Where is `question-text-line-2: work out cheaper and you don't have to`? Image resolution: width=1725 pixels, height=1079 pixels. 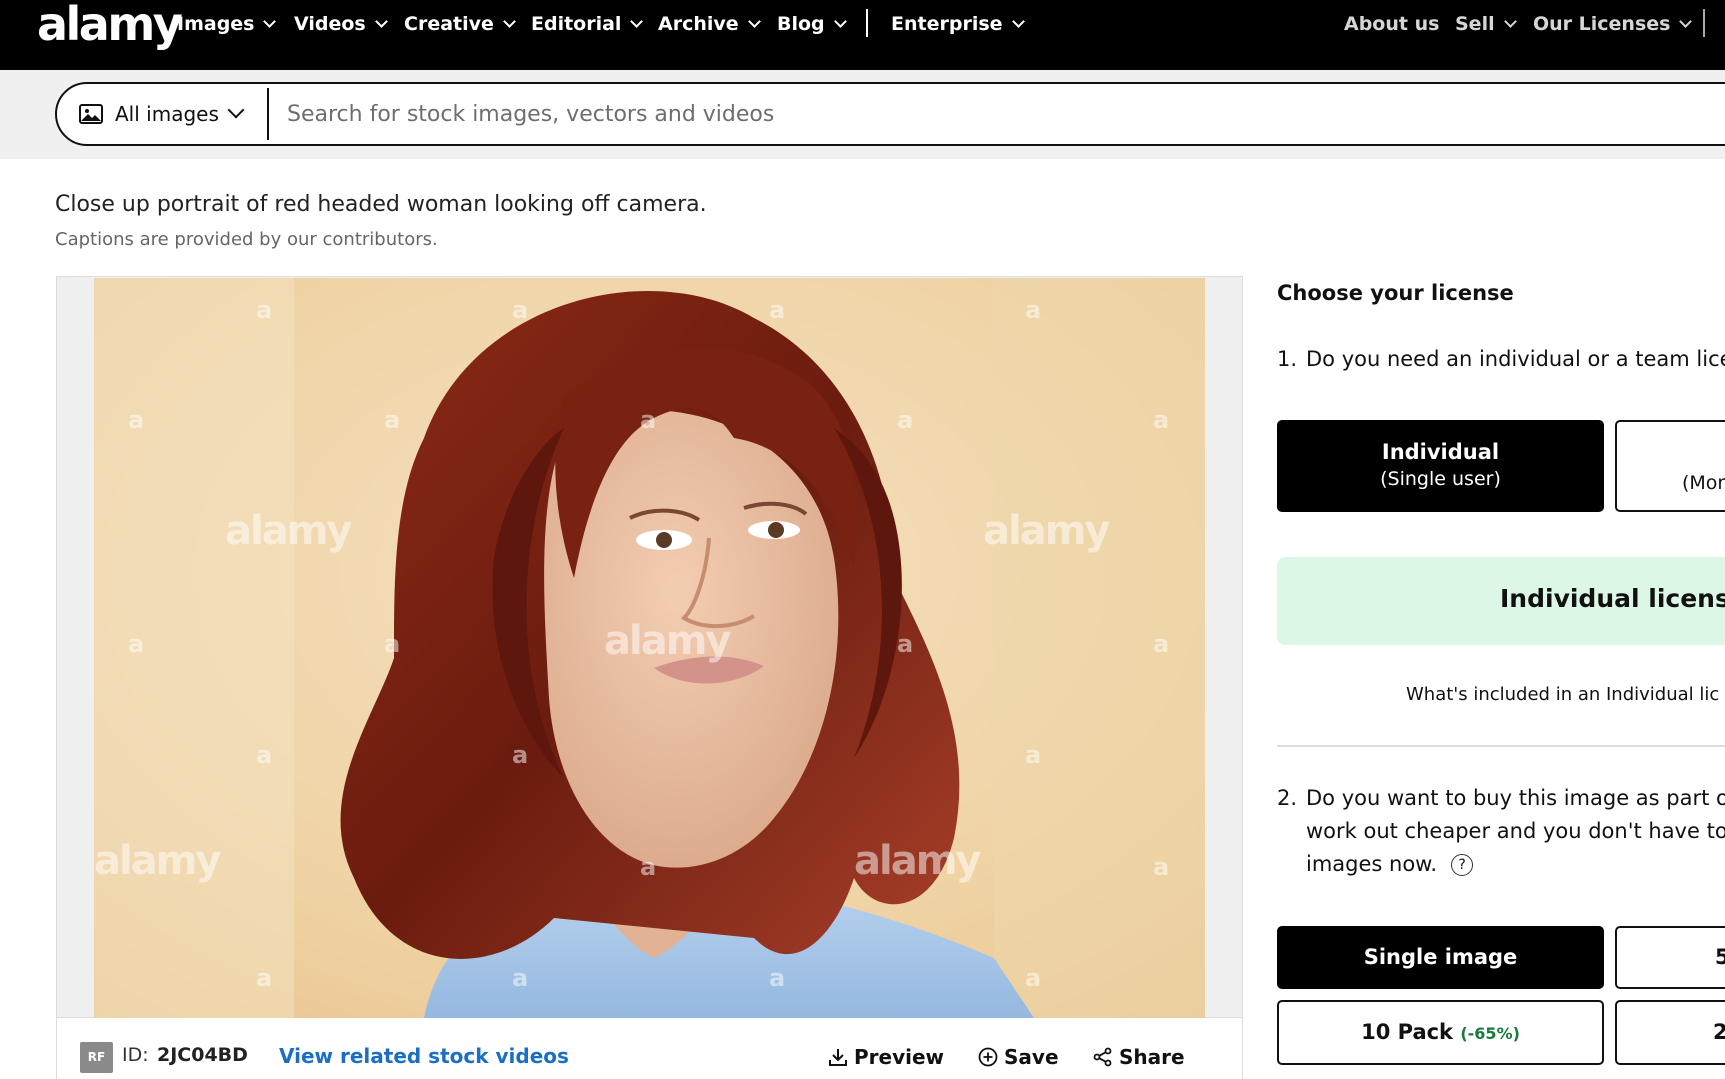
question-text-line-2: work out cheaper and you don't have to is located at coordinates (1515, 831).